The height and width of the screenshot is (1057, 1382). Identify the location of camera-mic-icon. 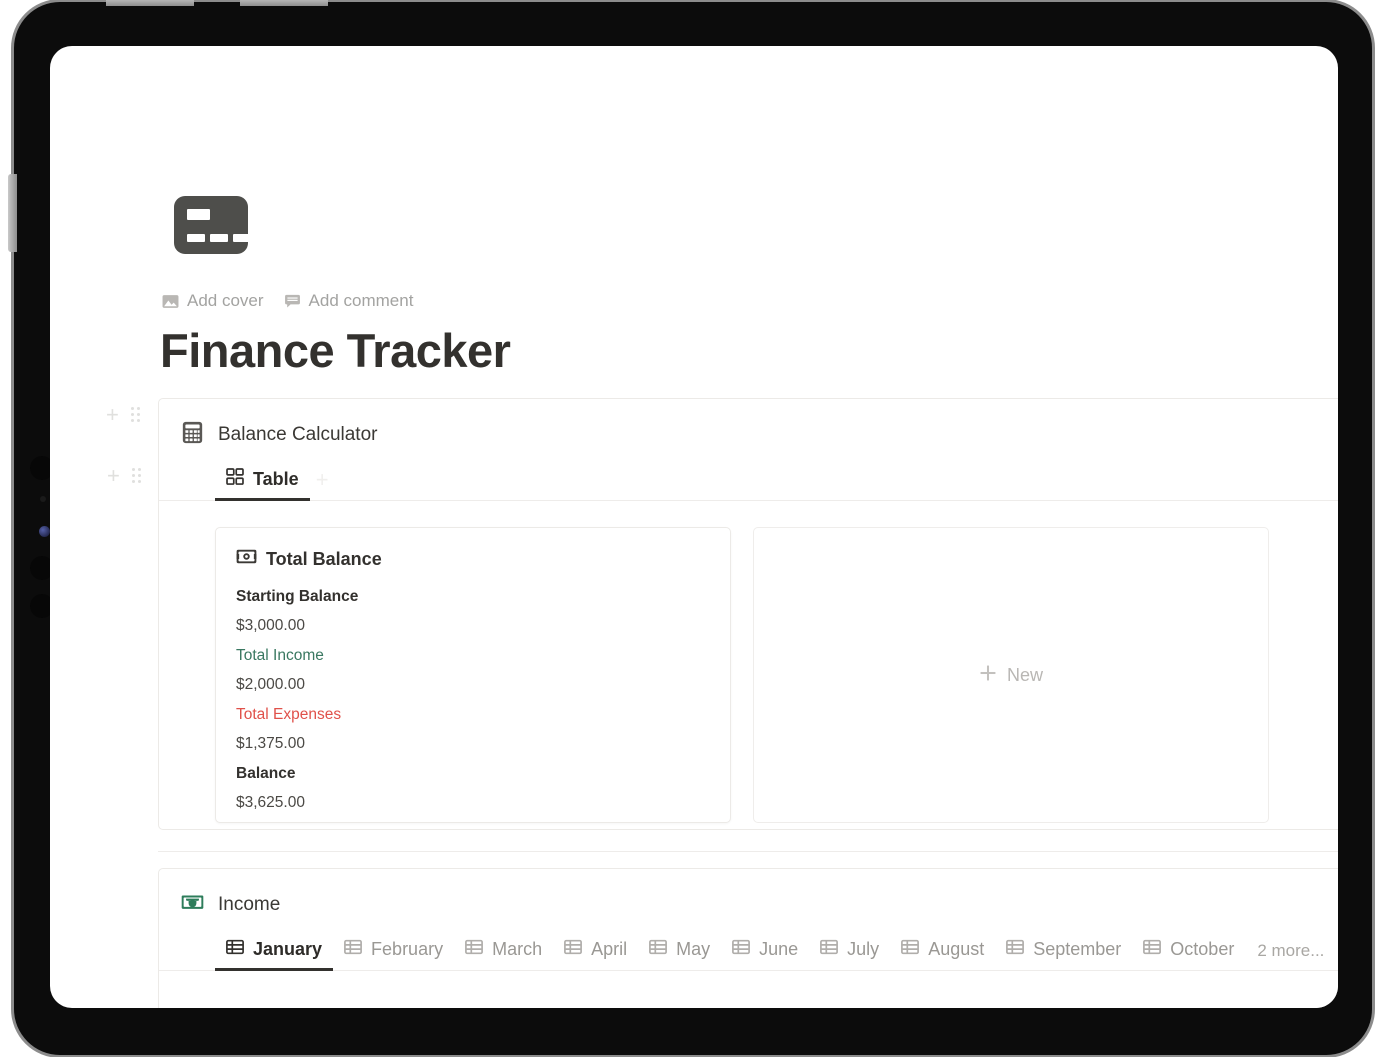
(43, 499).